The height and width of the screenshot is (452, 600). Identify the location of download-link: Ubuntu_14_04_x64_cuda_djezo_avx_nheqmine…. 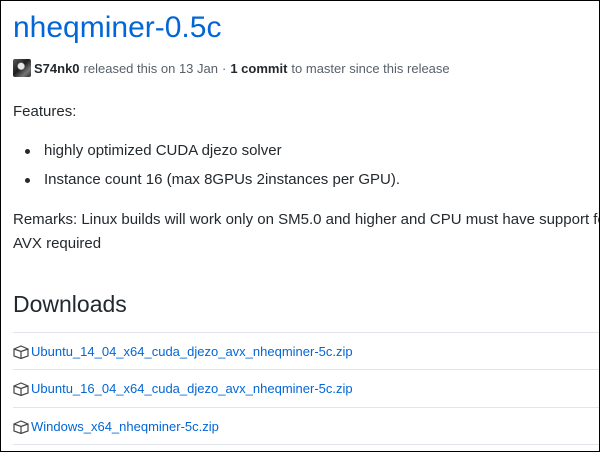
(192, 351).